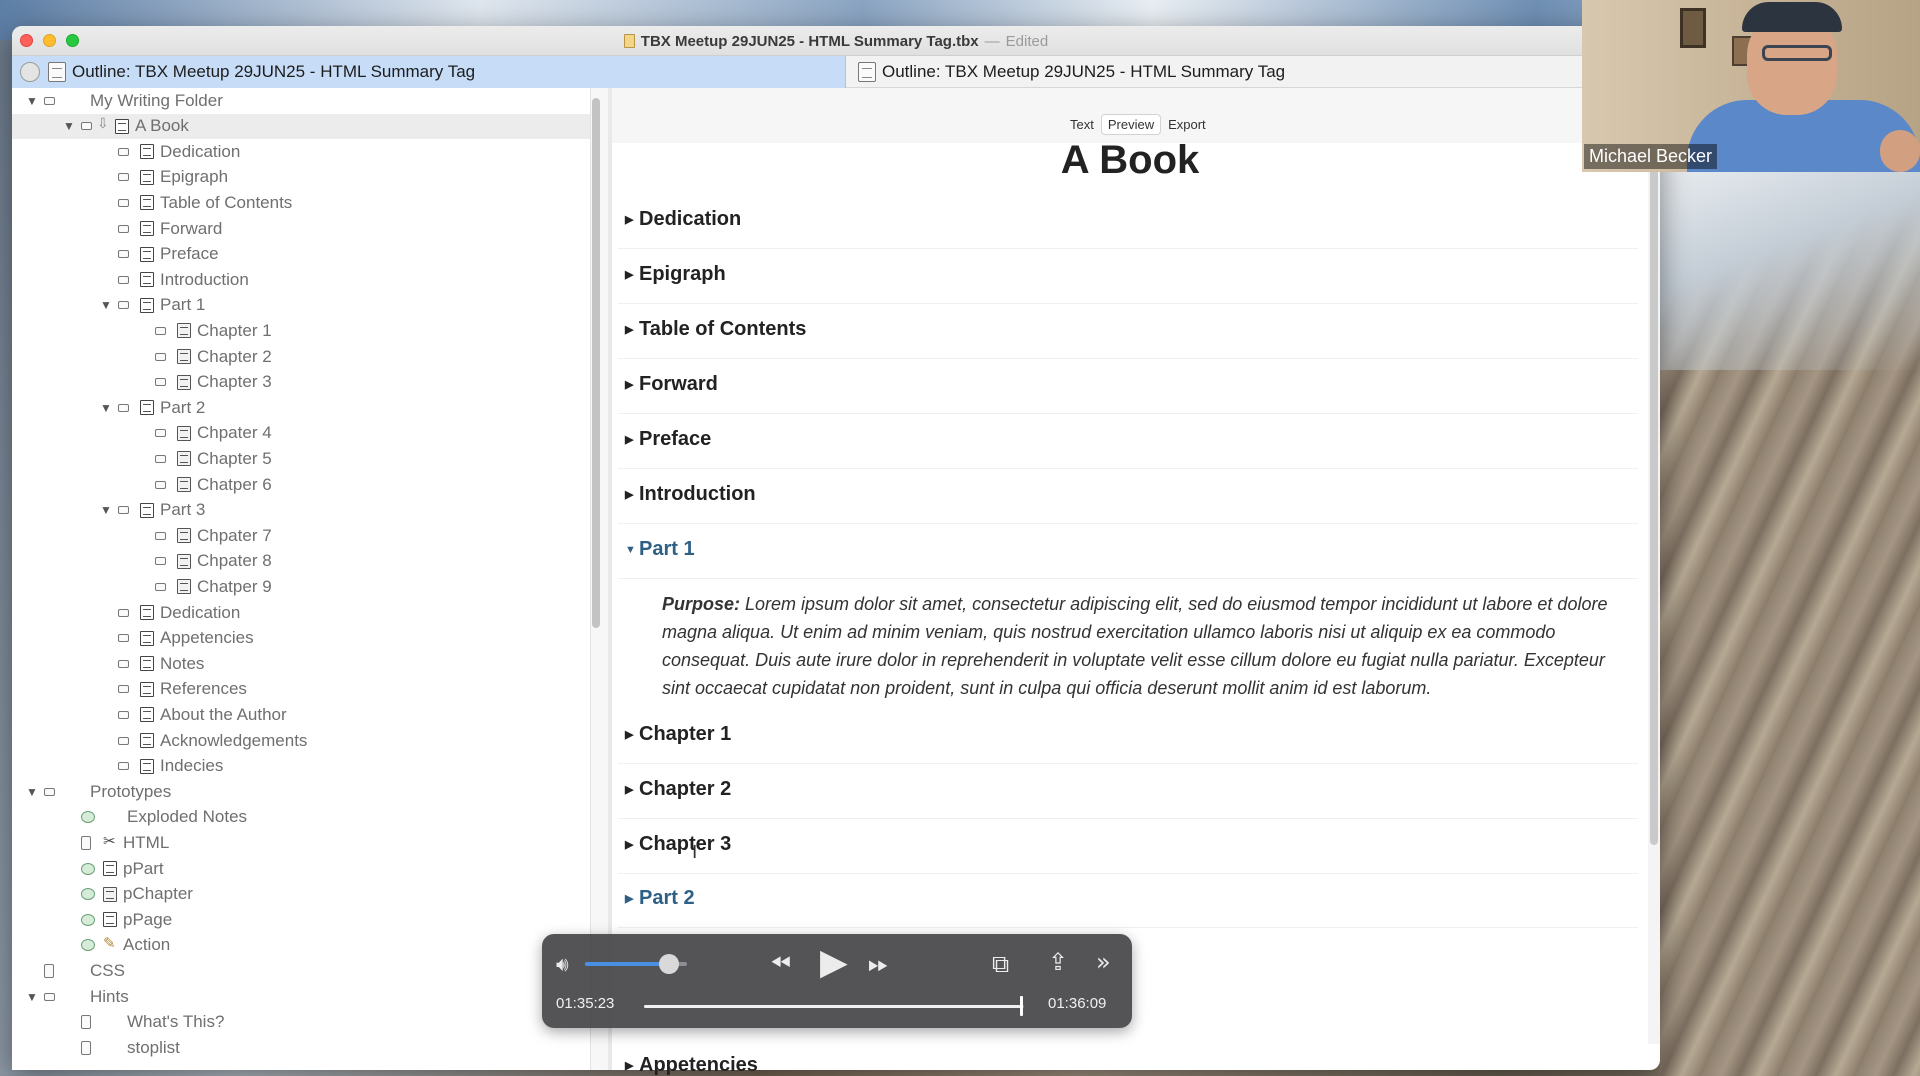 The image size is (1920, 1076). Describe the element at coordinates (301, 100) in the screenshot. I see `outline-row: ▼ My Writing Folder` at that location.